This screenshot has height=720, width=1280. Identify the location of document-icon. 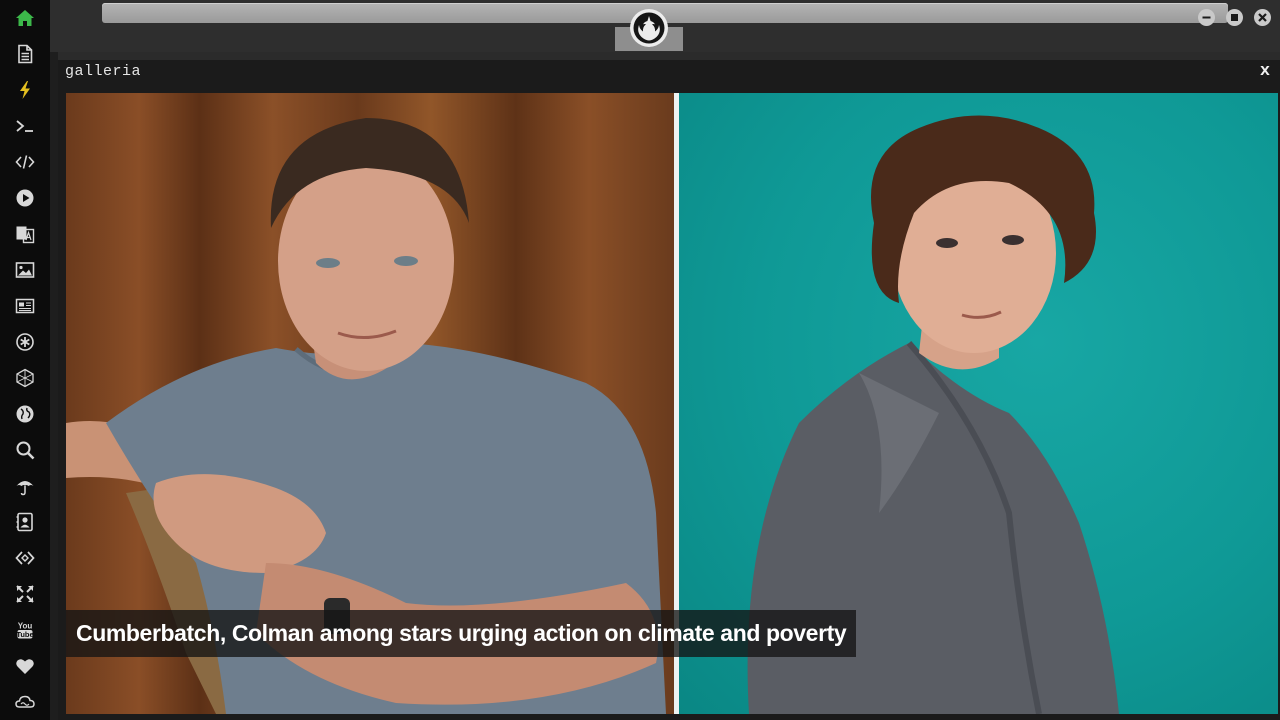
(25, 54).